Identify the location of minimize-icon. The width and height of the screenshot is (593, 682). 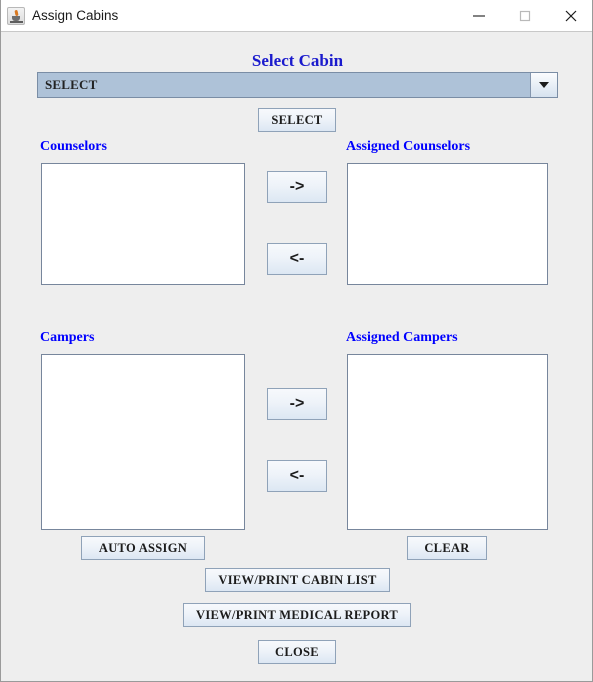
(479, 16).